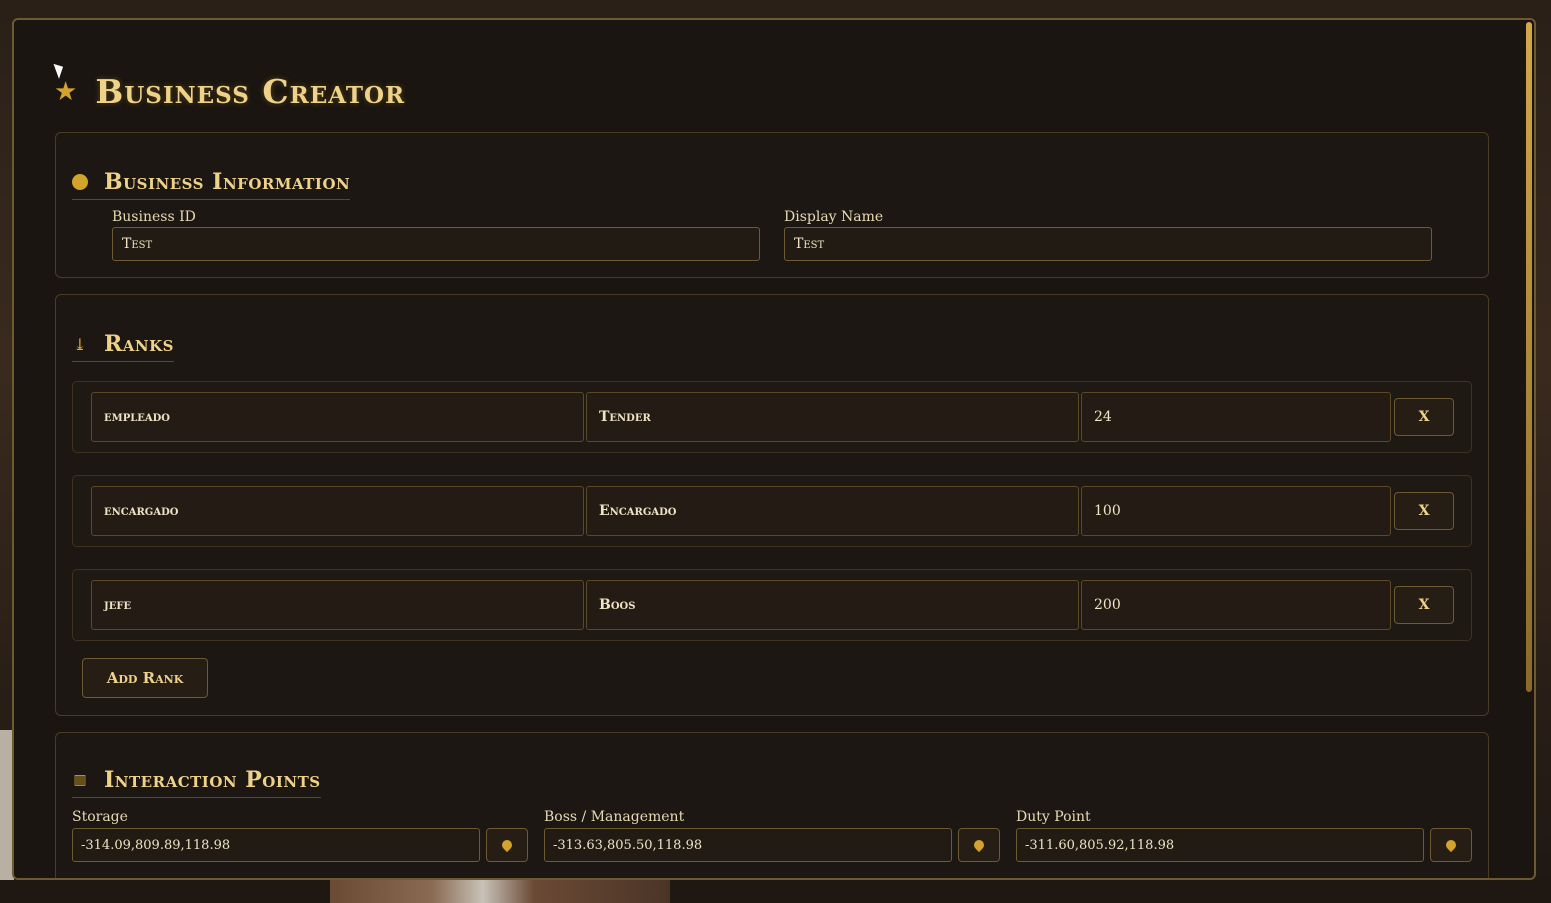 The image size is (1551, 903). What do you see at coordinates (337, 511) in the screenshot?
I see `rank-name-input: encargado` at bounding box center [337, 511].